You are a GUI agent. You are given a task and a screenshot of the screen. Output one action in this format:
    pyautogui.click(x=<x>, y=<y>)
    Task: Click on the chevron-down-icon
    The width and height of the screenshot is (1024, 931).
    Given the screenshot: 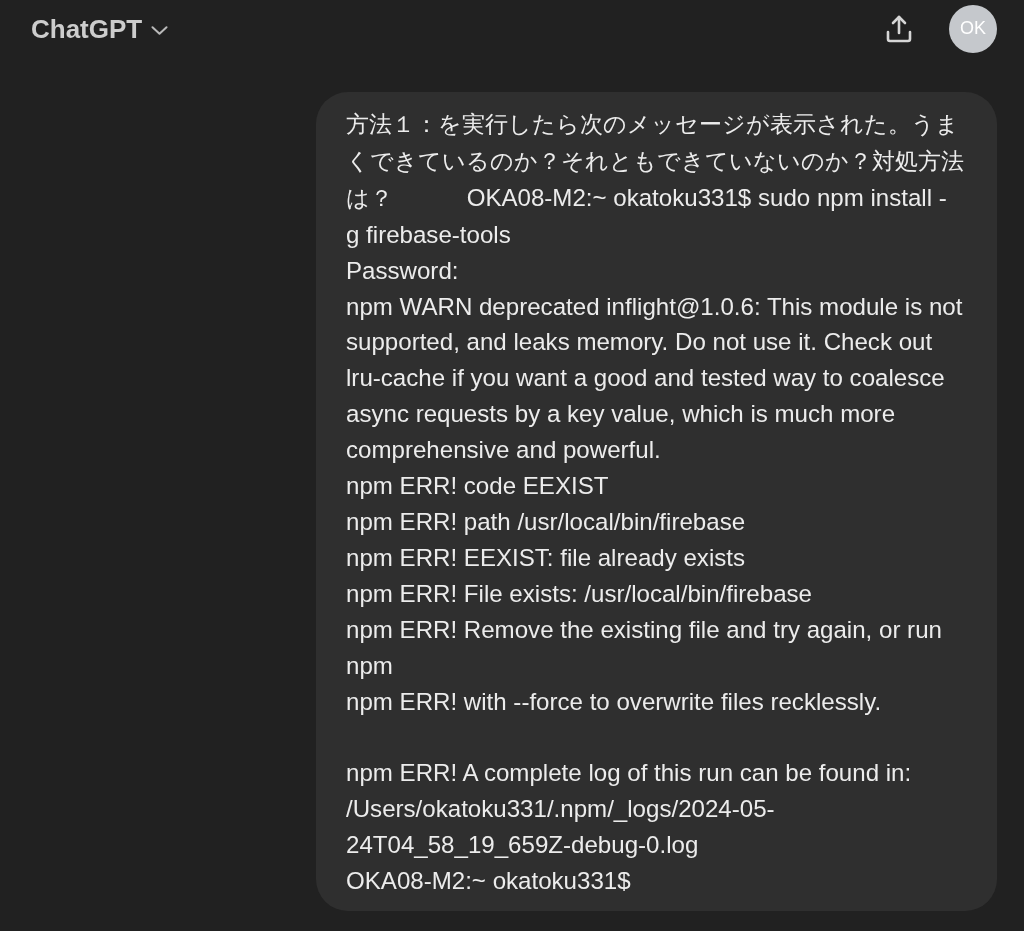 What is the action you would take?
    pyautogui.click(x=160, y=30)
    